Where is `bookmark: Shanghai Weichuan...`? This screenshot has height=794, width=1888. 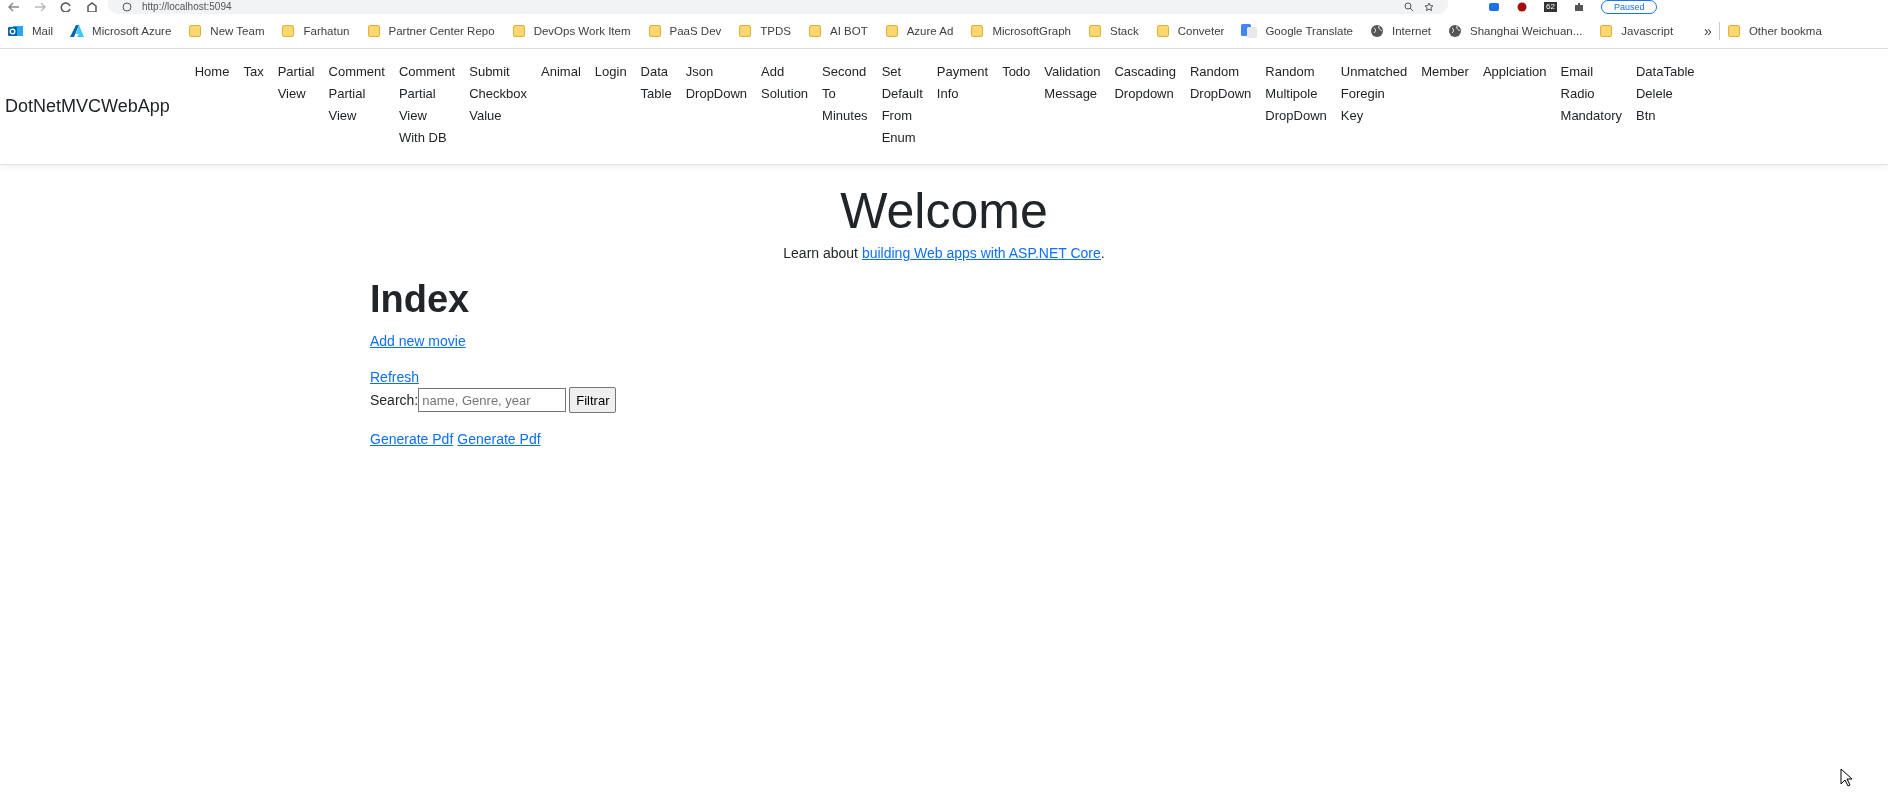 bookmark: Shanghai Weichuan... is located at coordinates (1515, 31).